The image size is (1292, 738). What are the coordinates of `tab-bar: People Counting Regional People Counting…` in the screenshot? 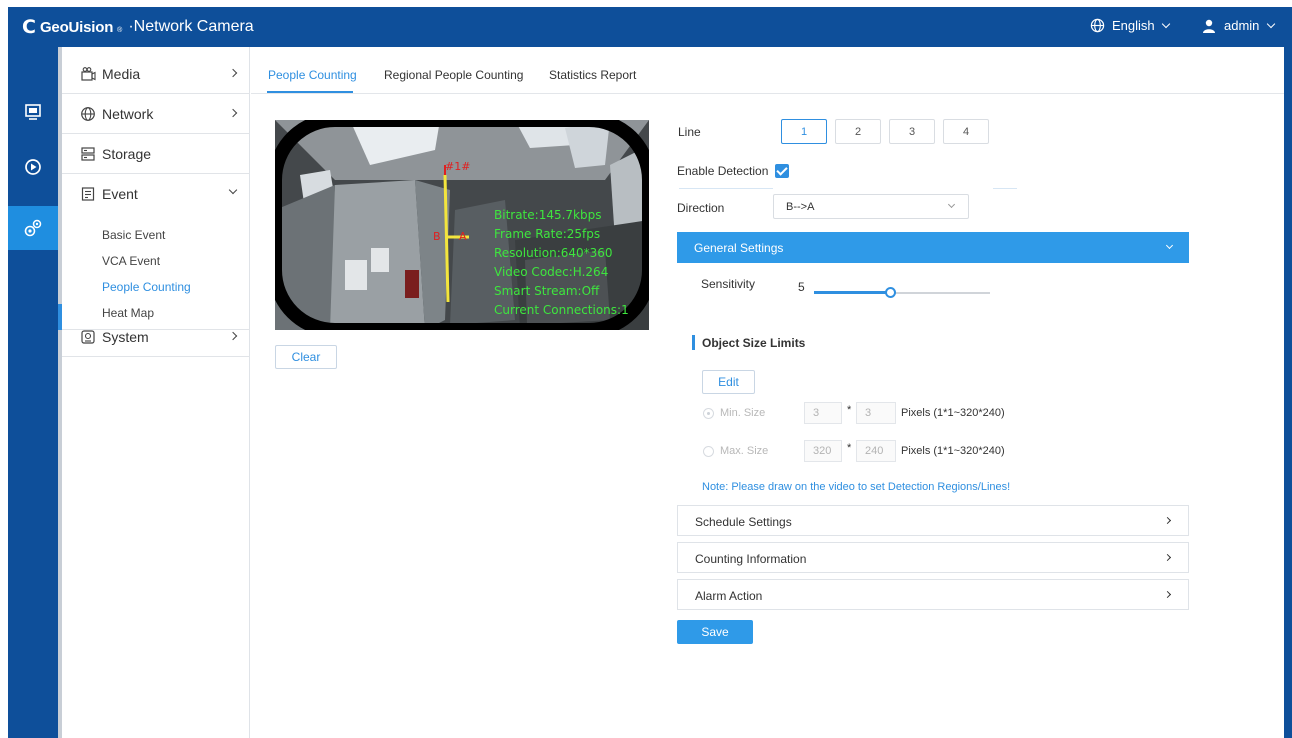 It's located at (771, 70).